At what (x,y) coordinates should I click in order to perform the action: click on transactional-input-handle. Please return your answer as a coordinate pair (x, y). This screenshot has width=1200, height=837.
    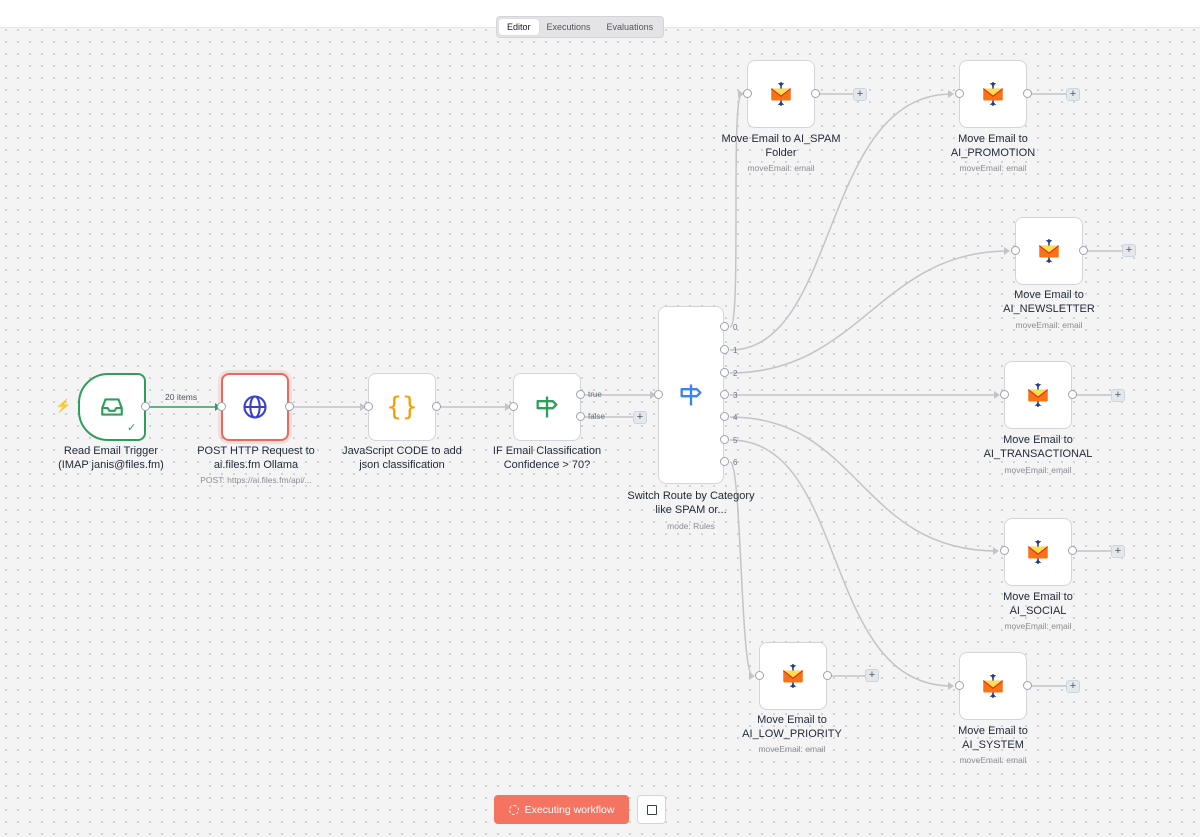
    Looking at the image, I should click on (1004, 394).